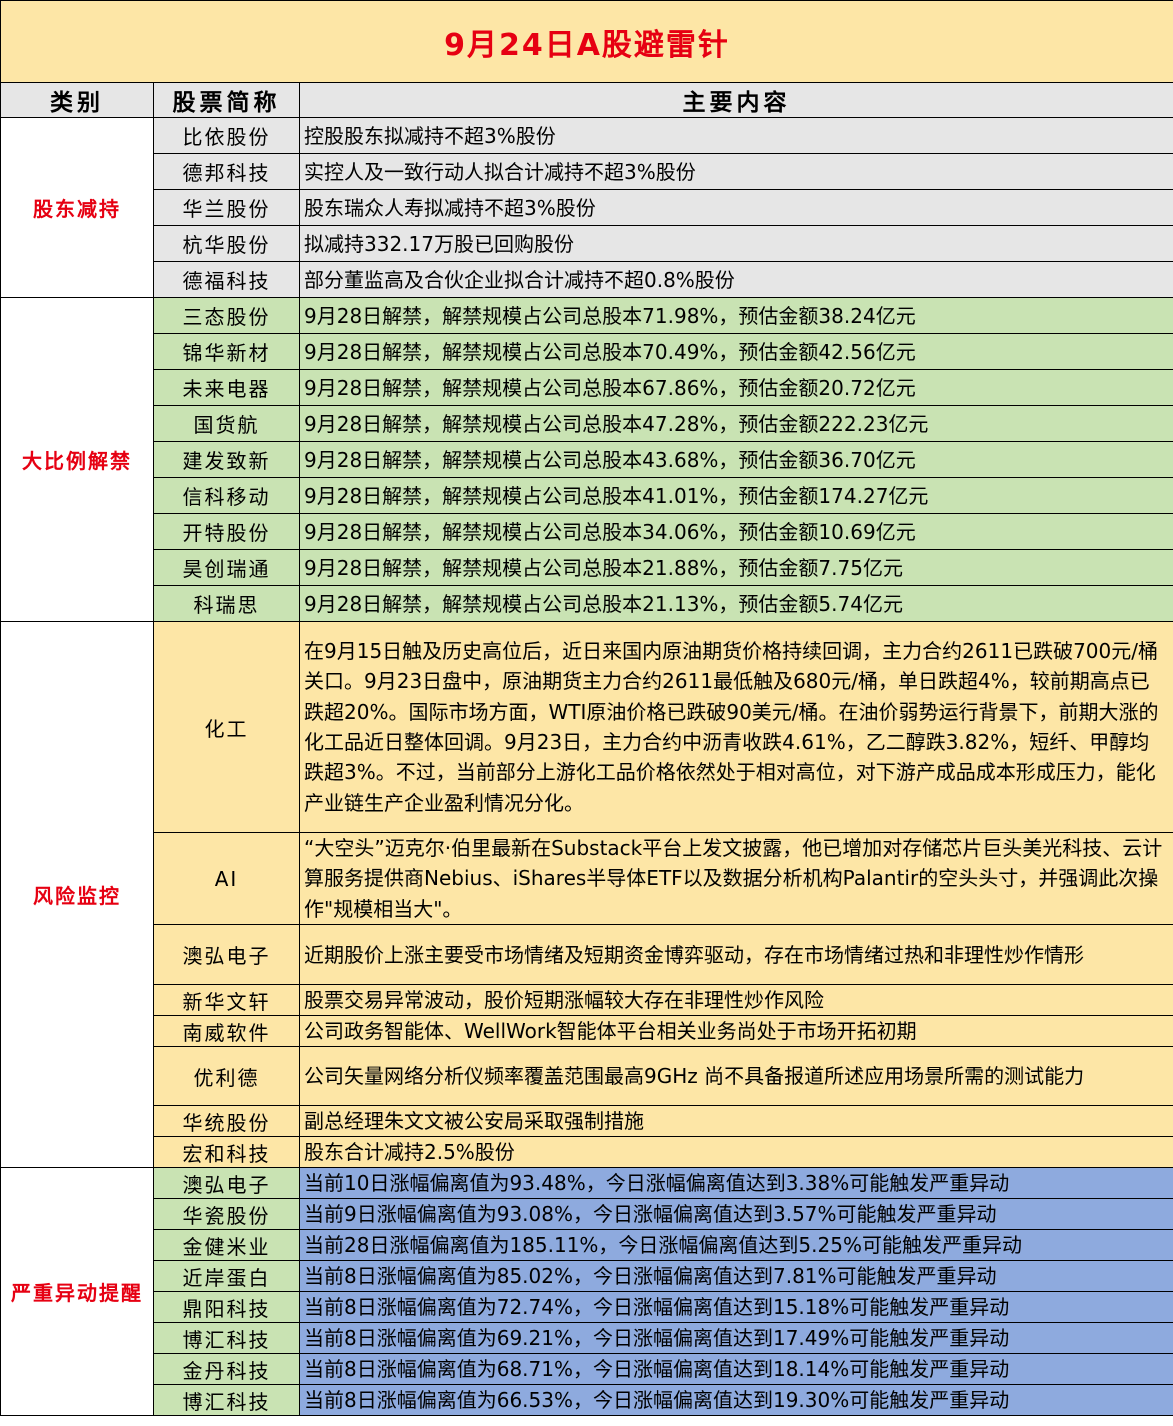  I want to click on table-row: 股东减持 比依股份 控股股东拟减持不超3%股份, so click(586, 207).